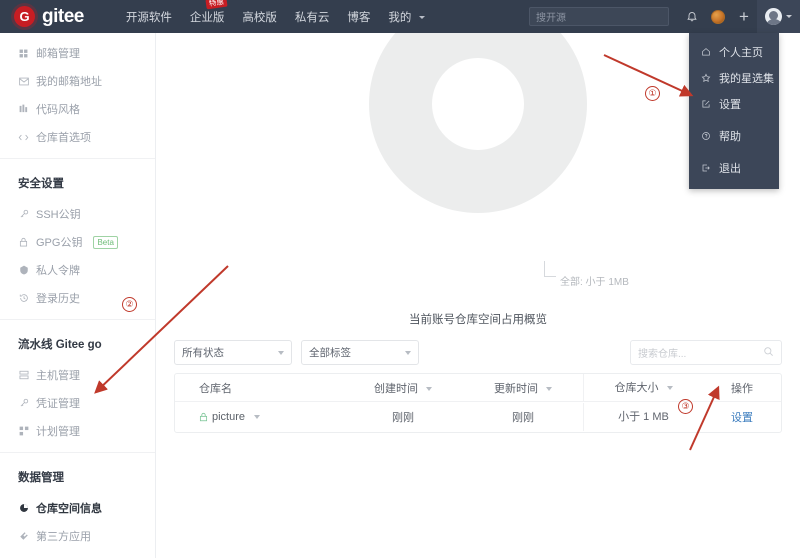  Describe the element at coordinates (77, 270) in the screenshot. I see `sidebar-item-private-token: 私人令牌` at that location.